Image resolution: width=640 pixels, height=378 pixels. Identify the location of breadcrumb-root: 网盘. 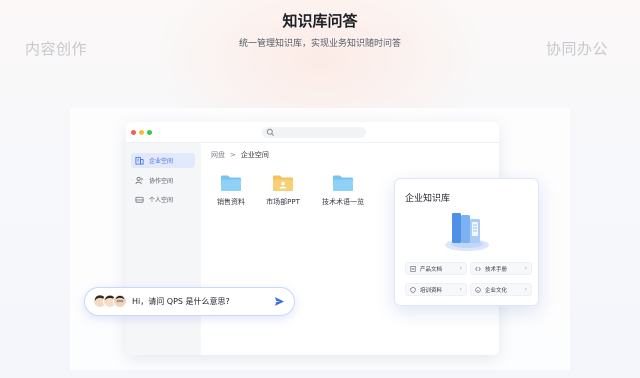
(218, 155).